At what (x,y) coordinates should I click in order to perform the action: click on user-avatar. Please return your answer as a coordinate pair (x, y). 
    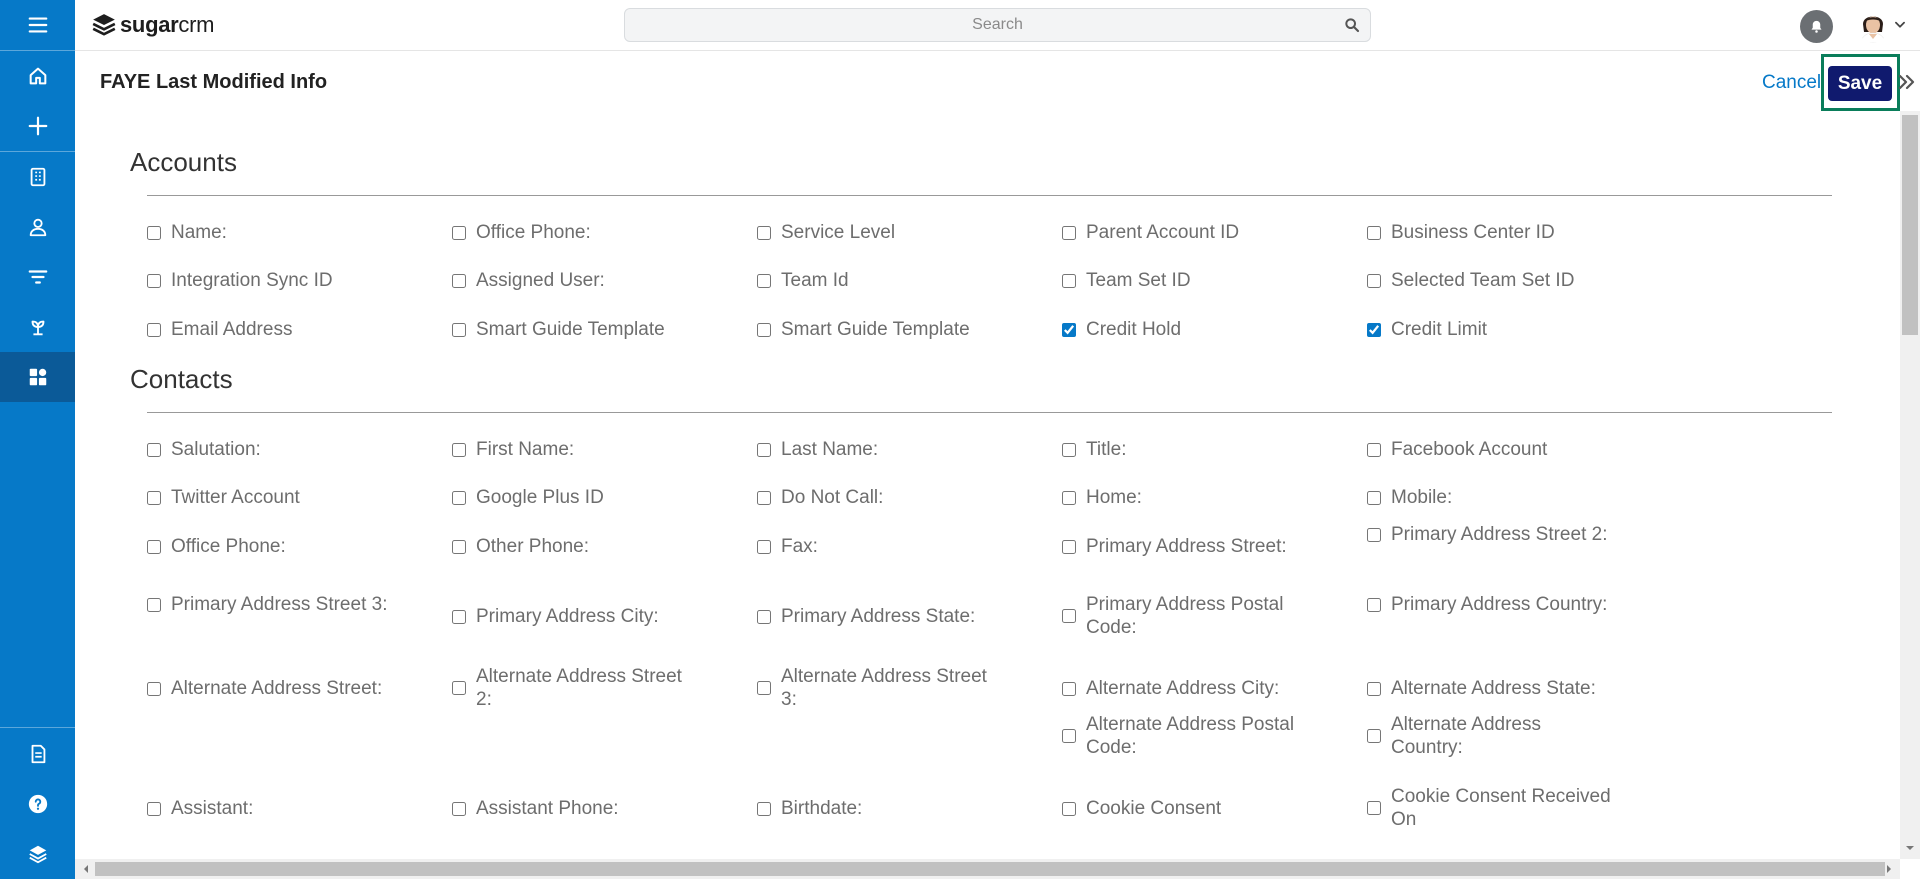
    Looking at the image, I should click on (1873, 26).